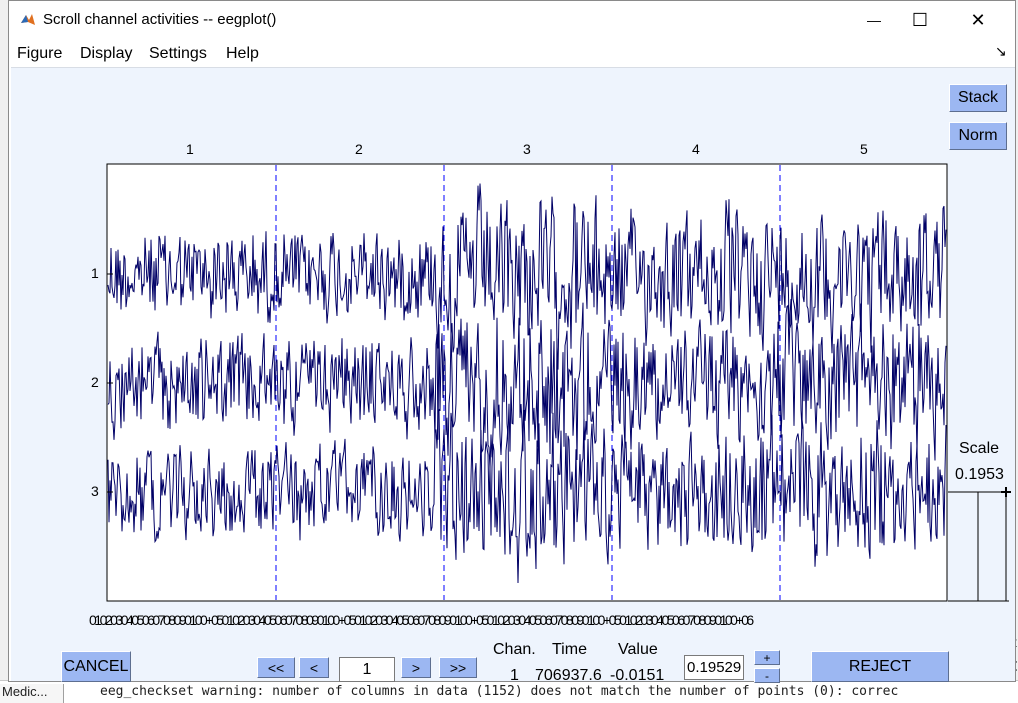 The image size is (1018, 703). Describe the element at coordinates (160, 19) in the screenshot. I see `window-title: Scroll channel activities -- eegplot()` at that location.